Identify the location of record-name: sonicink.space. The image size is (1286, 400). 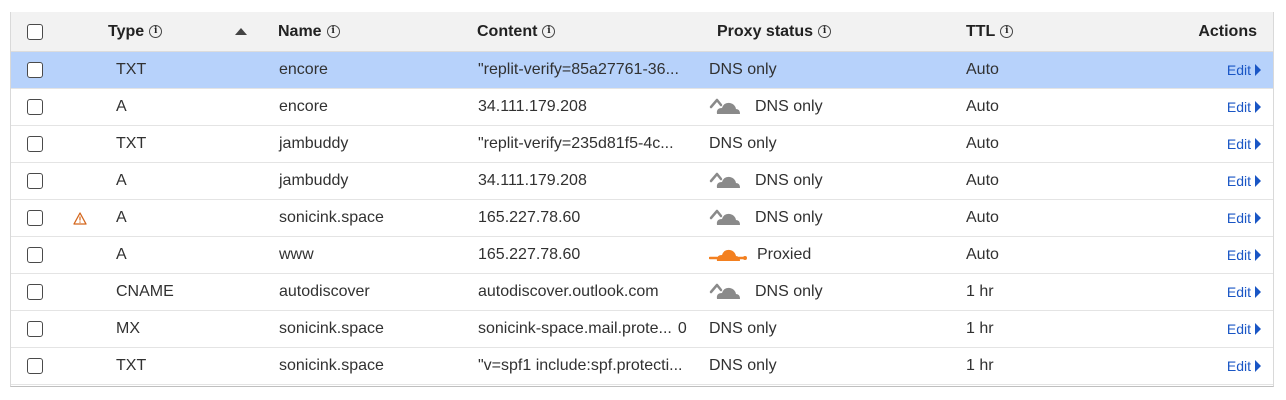
(331, 365).